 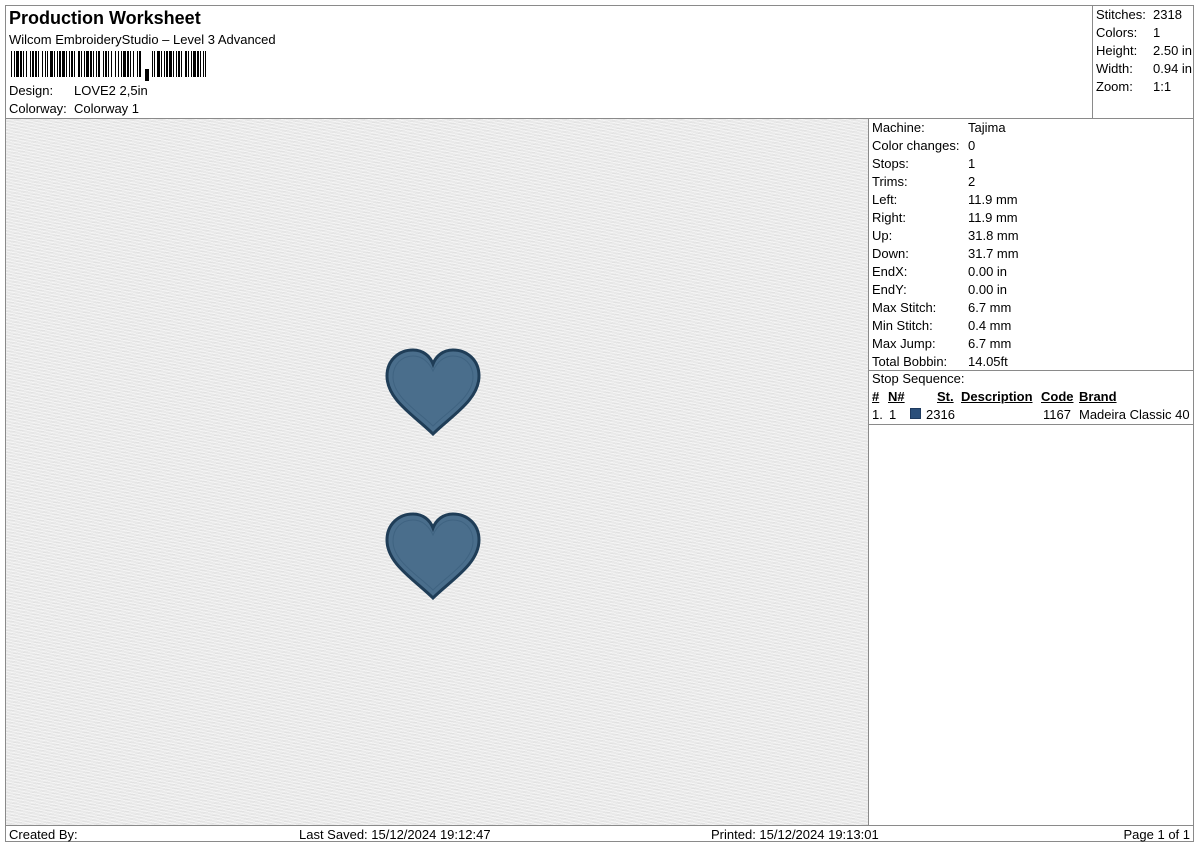 What do you see at coordinates (942, 343) in the screenshot?
I see `info-max-jump: Max Jump: 6.7 mm` at bounding box center [942, 343].